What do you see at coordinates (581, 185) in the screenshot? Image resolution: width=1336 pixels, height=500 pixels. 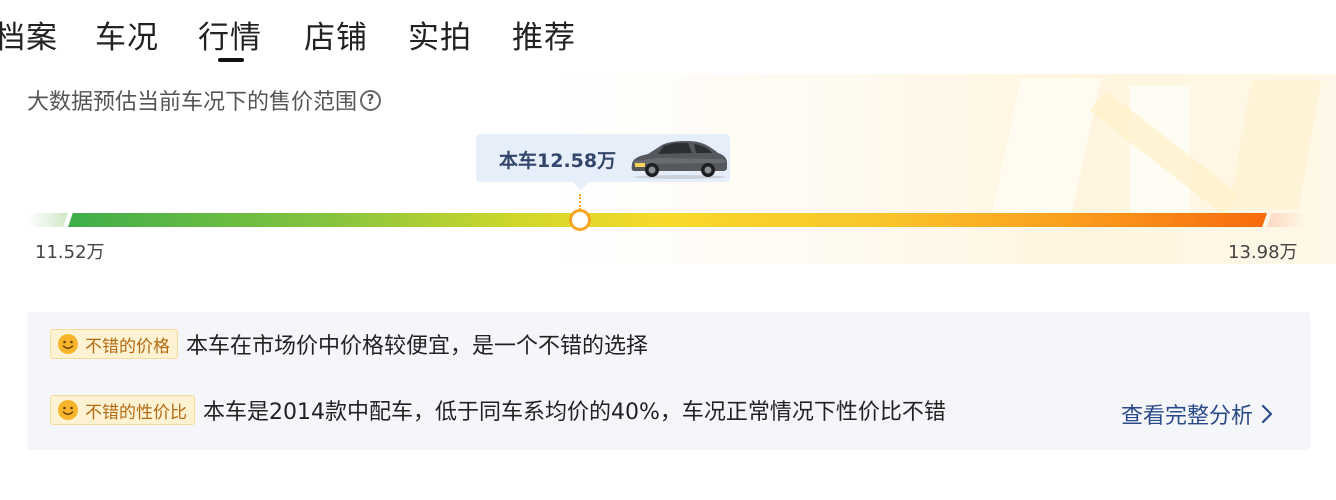 I see `bubble-pointer` at bounding box center [581, 185].